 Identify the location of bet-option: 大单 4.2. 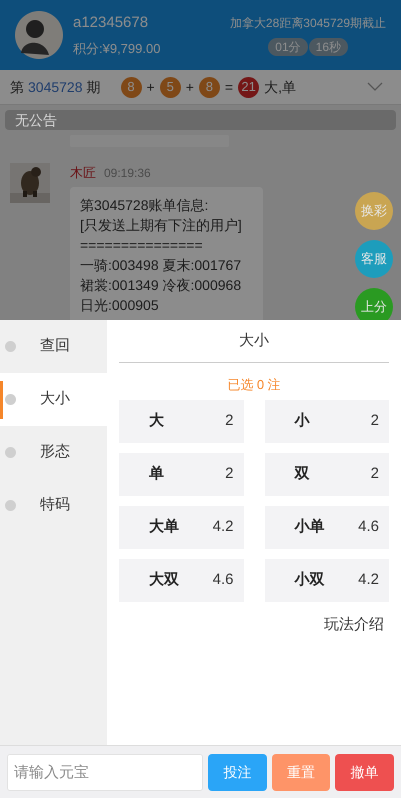
(181, 527).